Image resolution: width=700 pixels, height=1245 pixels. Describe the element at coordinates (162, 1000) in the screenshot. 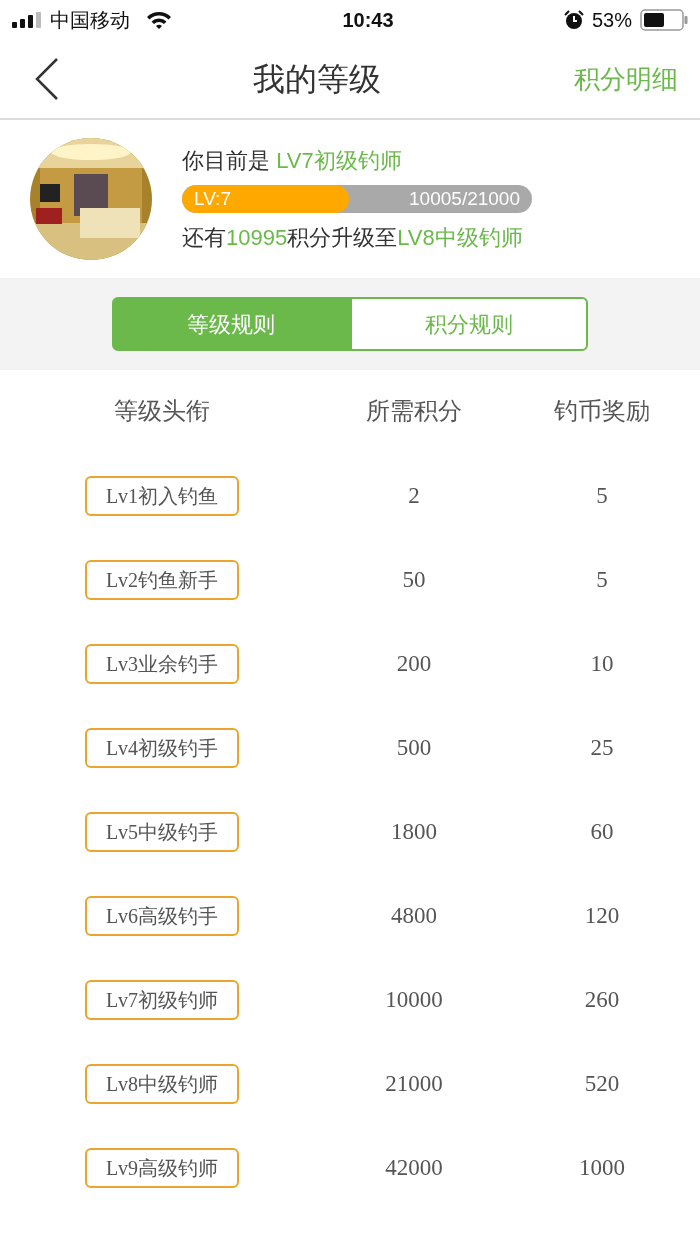

I see `level-title-tag: Lv7初级钓师` at that location.